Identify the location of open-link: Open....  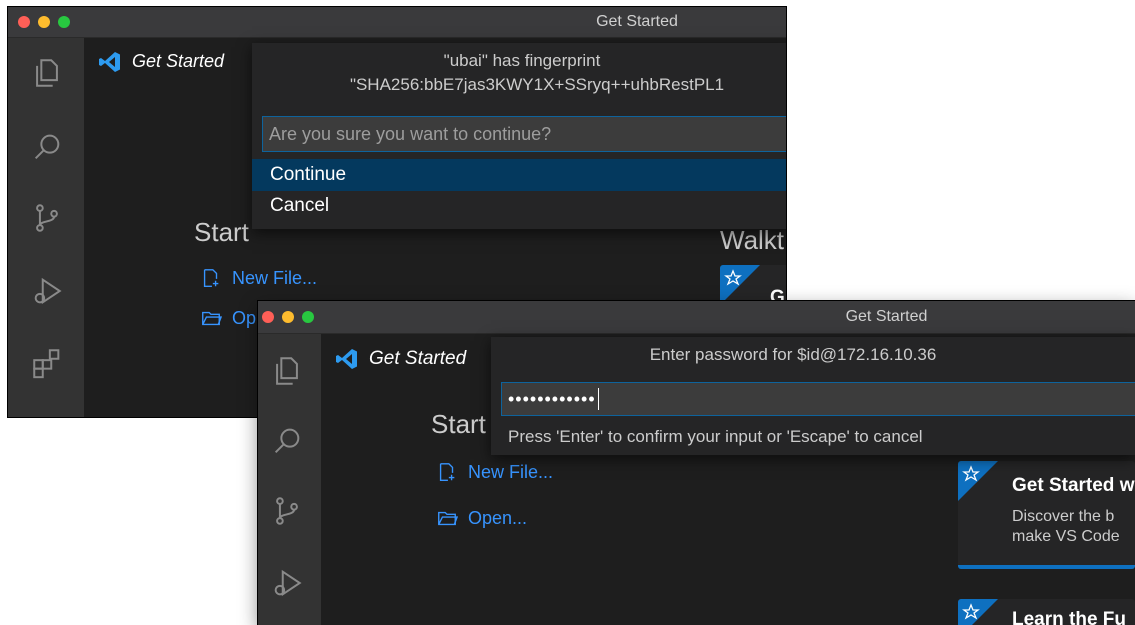
(481, 518).